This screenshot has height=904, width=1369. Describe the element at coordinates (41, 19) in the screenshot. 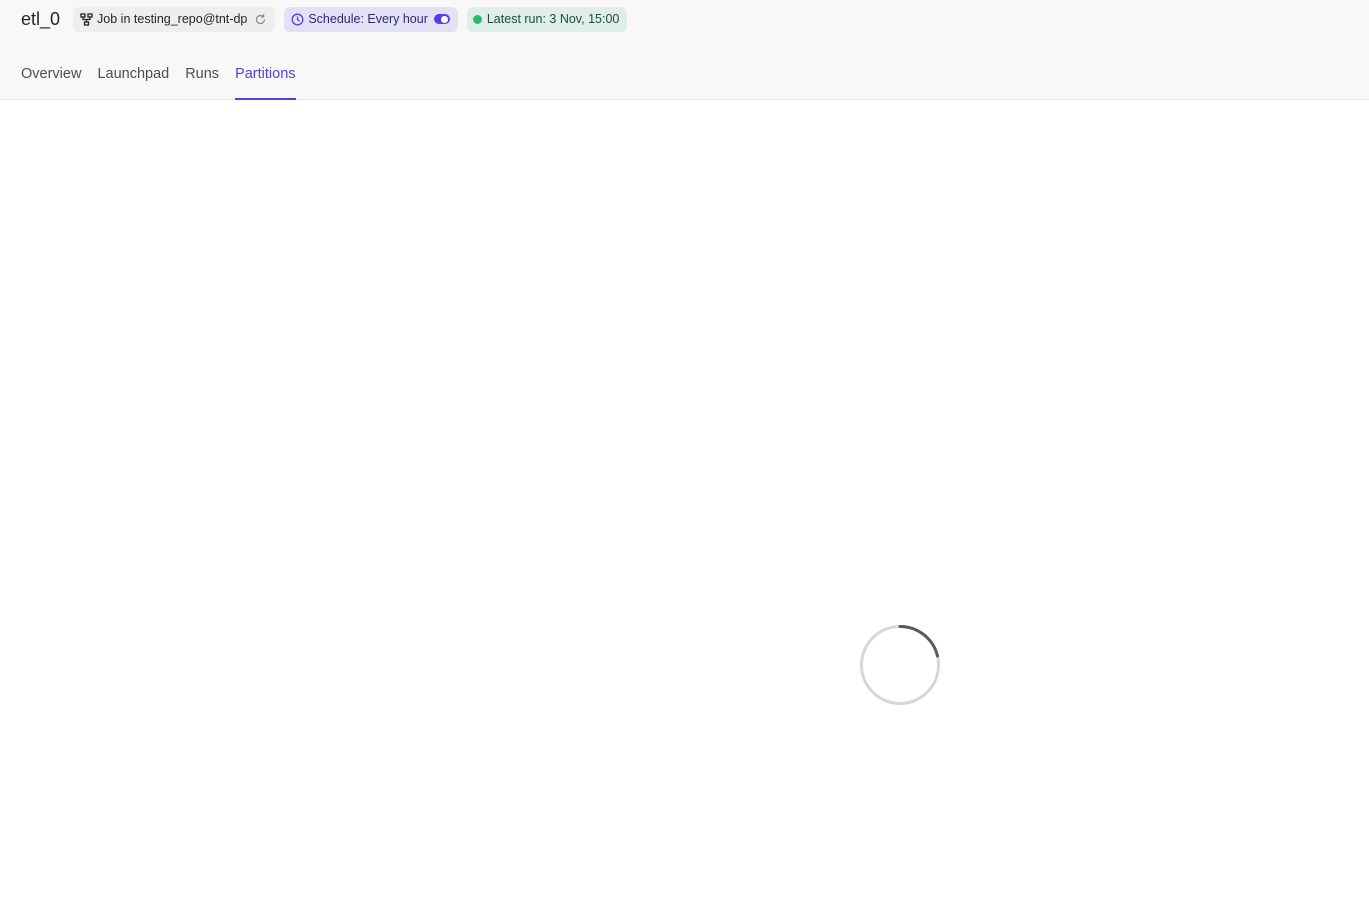

I see `job-title: etl_0` at that location.